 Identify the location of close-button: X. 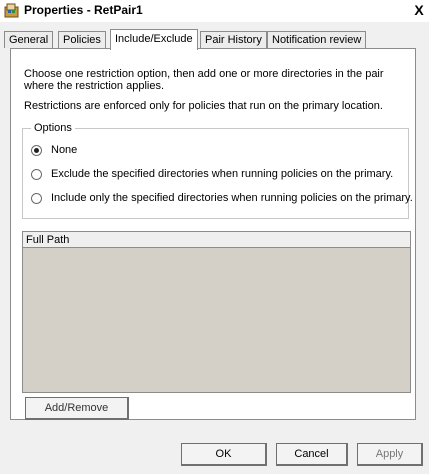
(419, 10).